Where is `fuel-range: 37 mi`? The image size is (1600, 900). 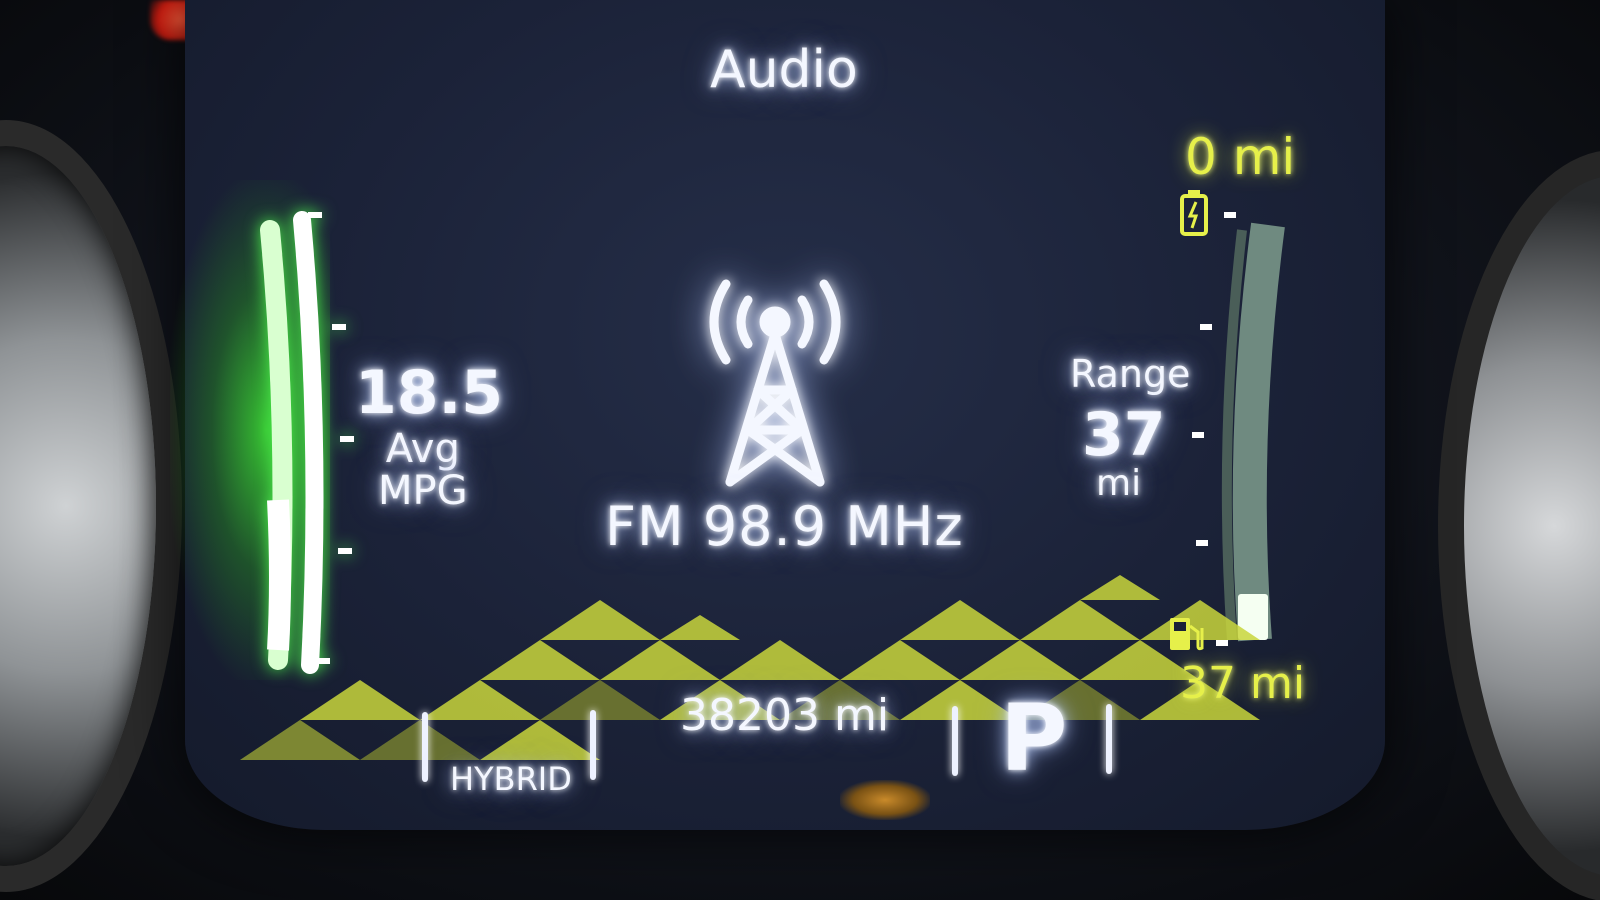 fuel-range: 37 mi is located at coordinates (1243, 683).